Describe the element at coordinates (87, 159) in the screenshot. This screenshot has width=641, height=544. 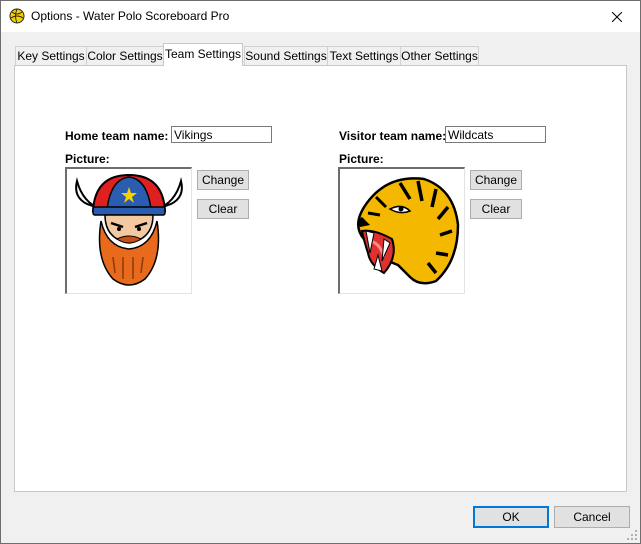
I see `home-picture-label: Picture:` at that location.